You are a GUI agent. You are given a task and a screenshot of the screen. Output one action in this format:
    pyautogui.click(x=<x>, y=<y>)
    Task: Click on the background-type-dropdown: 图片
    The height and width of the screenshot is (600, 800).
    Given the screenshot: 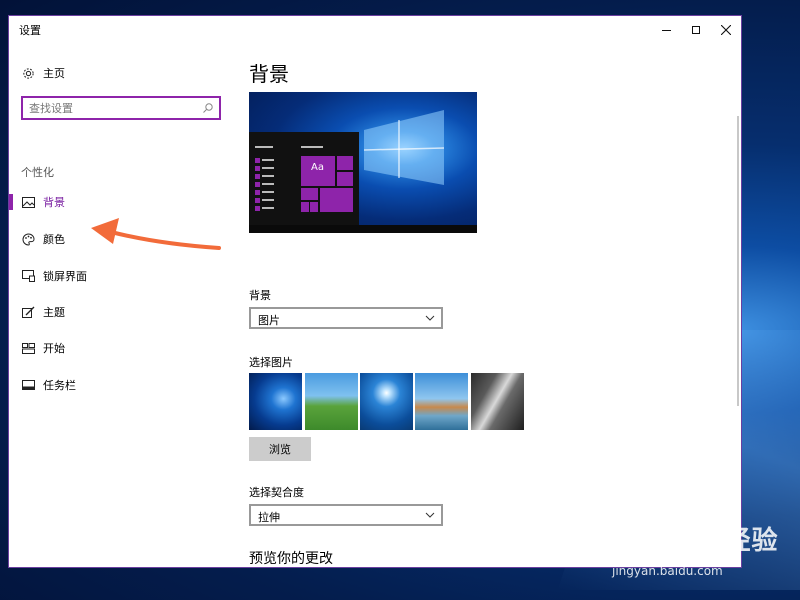 What is the action you would take?
    pyautogui.click(x=346, y=318)
    